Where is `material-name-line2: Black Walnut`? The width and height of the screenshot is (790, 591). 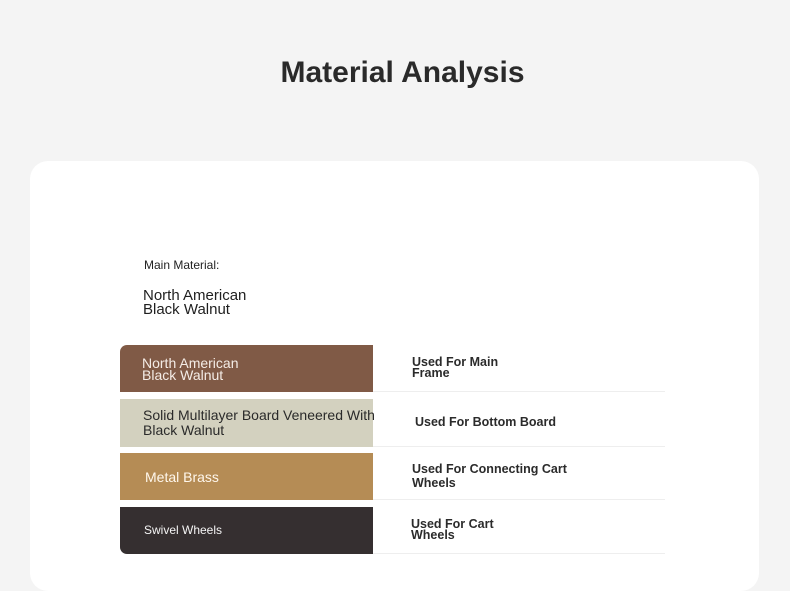
material-name-line2: Black Walnut is located at coordinates (184, 429).